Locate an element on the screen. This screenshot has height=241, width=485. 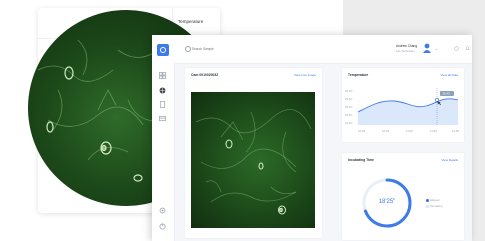
globe-icon is located at coordinates (162, 90).